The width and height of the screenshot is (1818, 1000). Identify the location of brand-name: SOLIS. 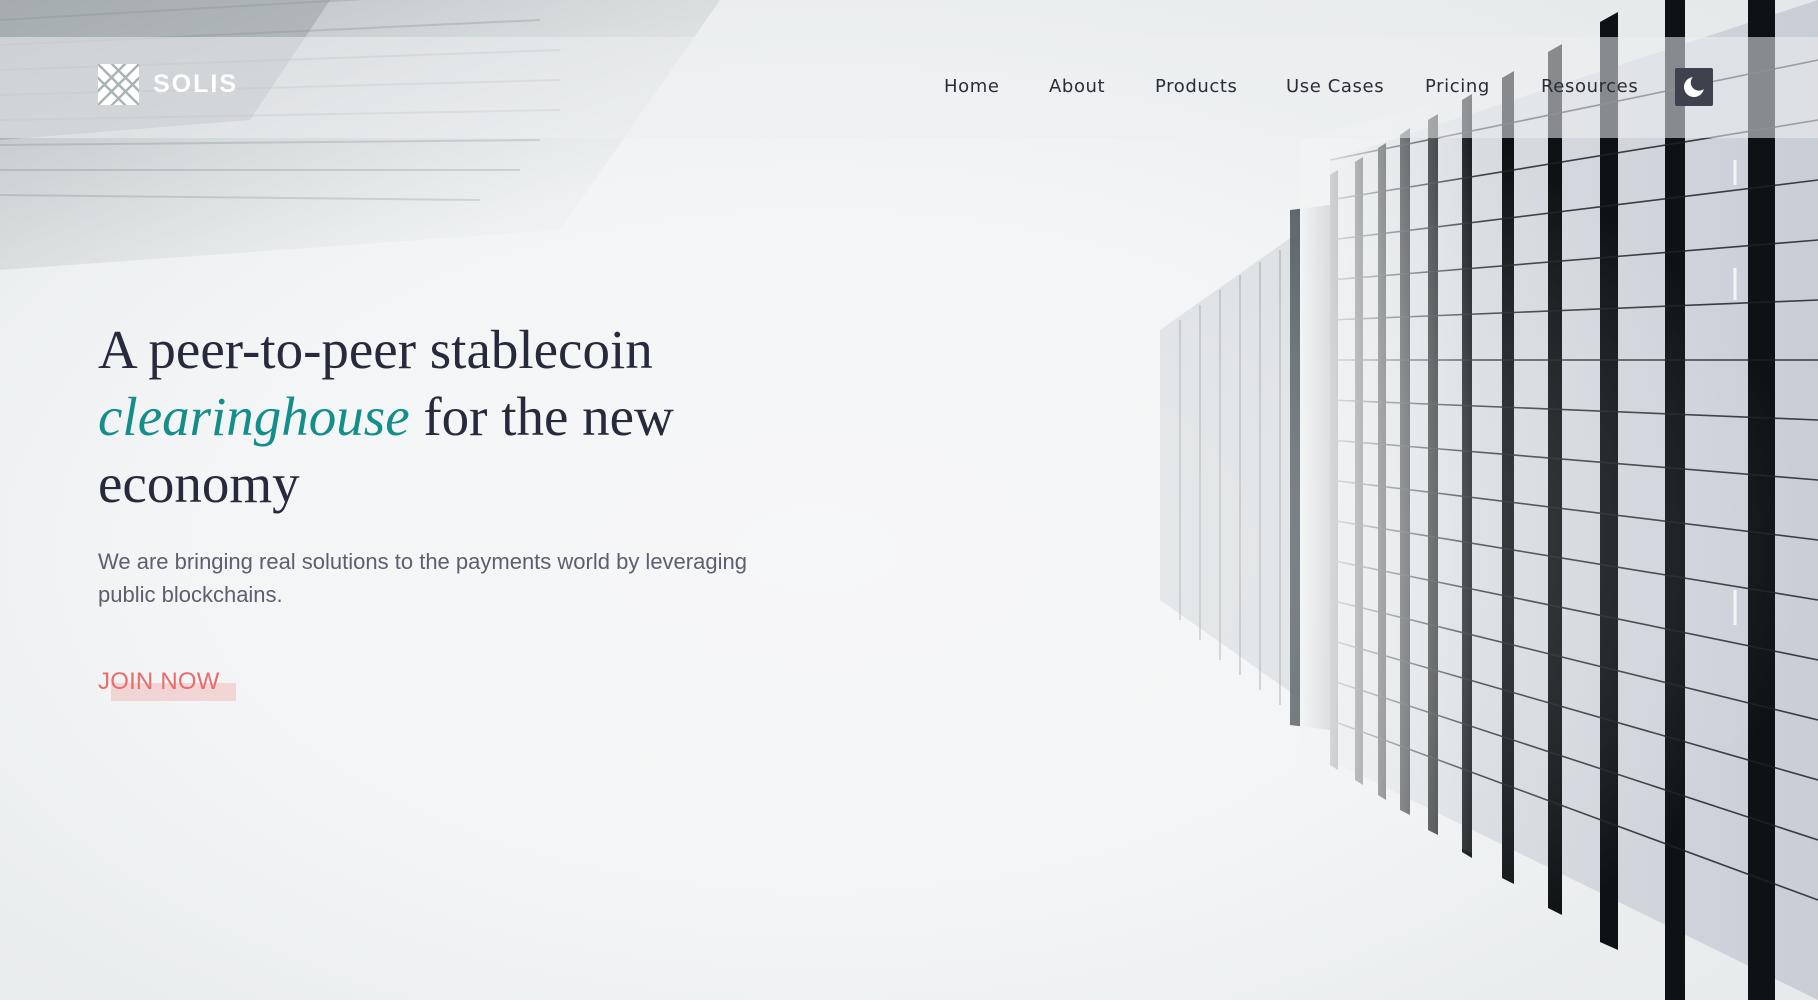
(196, 83).